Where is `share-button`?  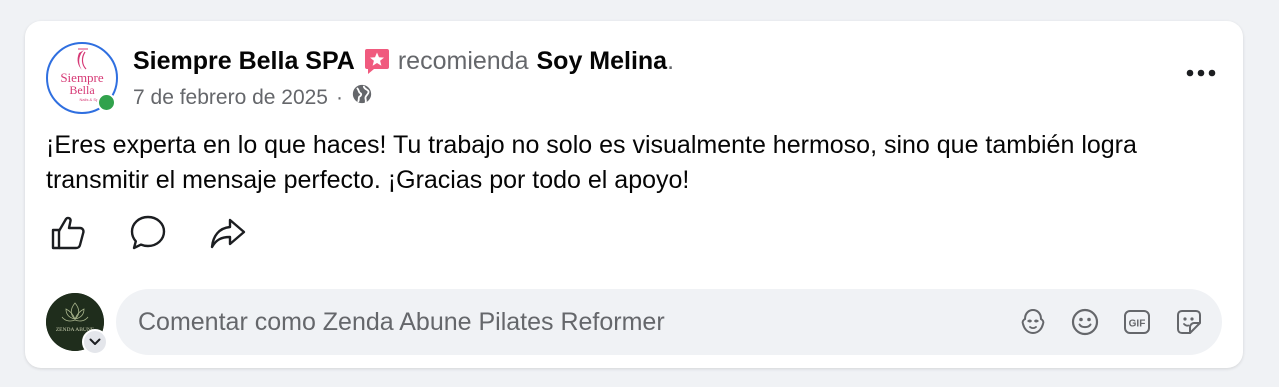
share-button is located at coordinates (228, 233).